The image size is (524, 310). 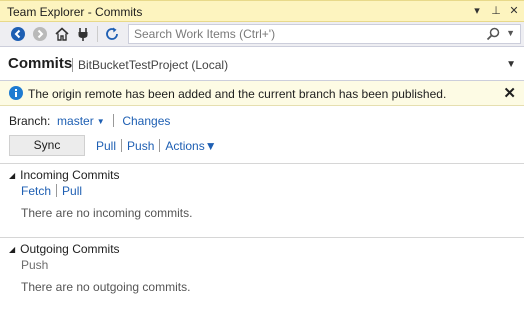 I want to click on search-input, so click(x=311, y=34).